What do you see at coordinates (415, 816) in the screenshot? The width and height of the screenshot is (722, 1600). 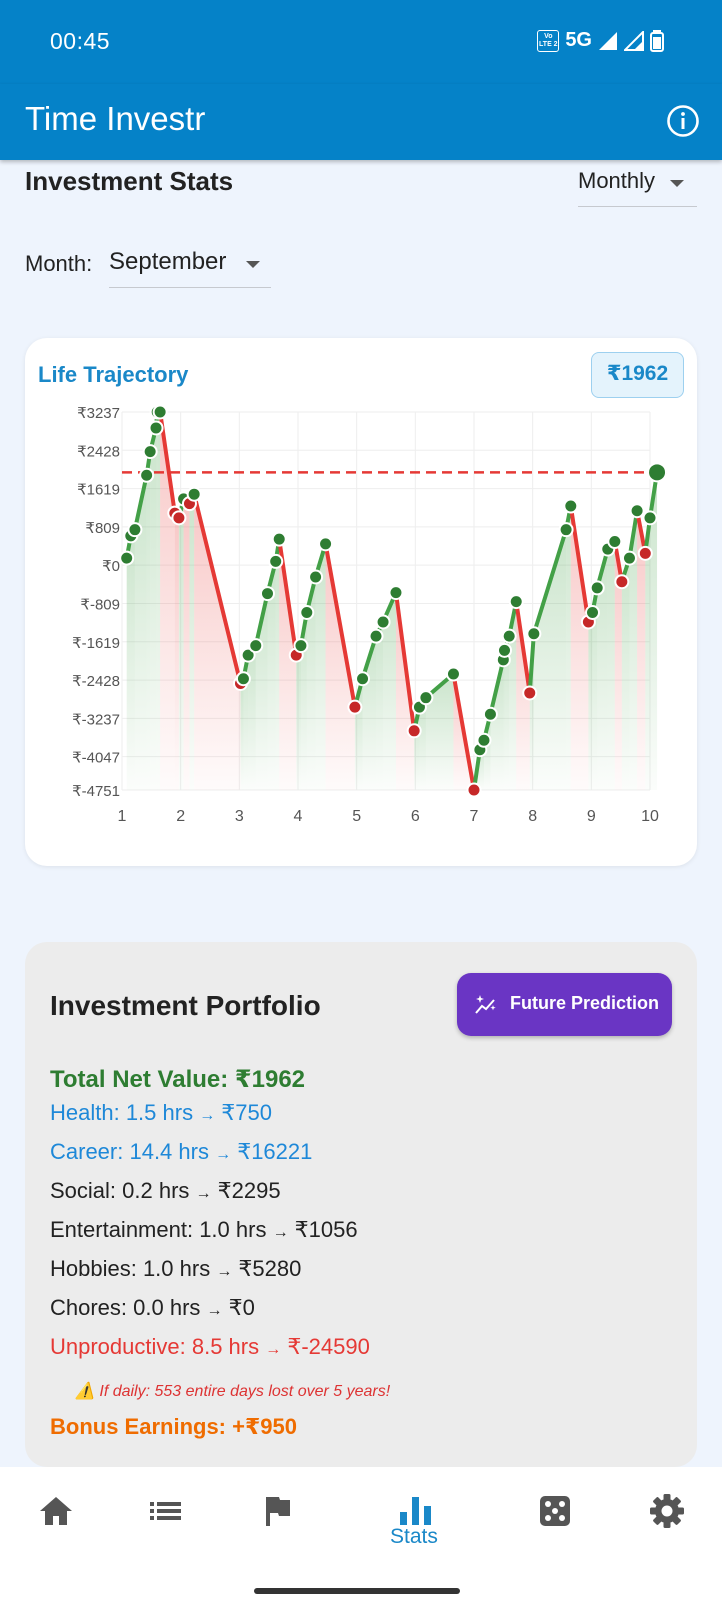 I see `x-tick-label: 6` at bounding box center [415, 816].